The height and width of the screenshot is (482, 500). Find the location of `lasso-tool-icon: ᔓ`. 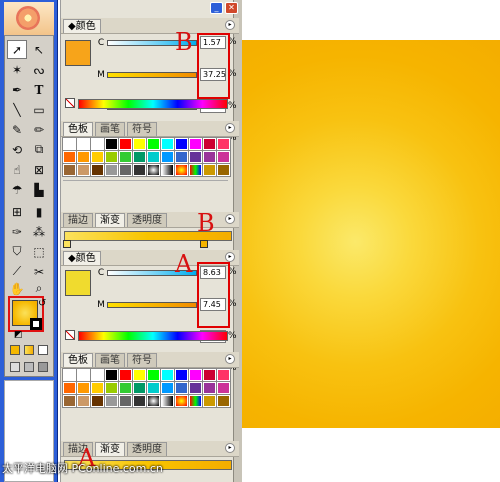

lasso-tool-icon: ᔓ is located at coordinates (39, 69).